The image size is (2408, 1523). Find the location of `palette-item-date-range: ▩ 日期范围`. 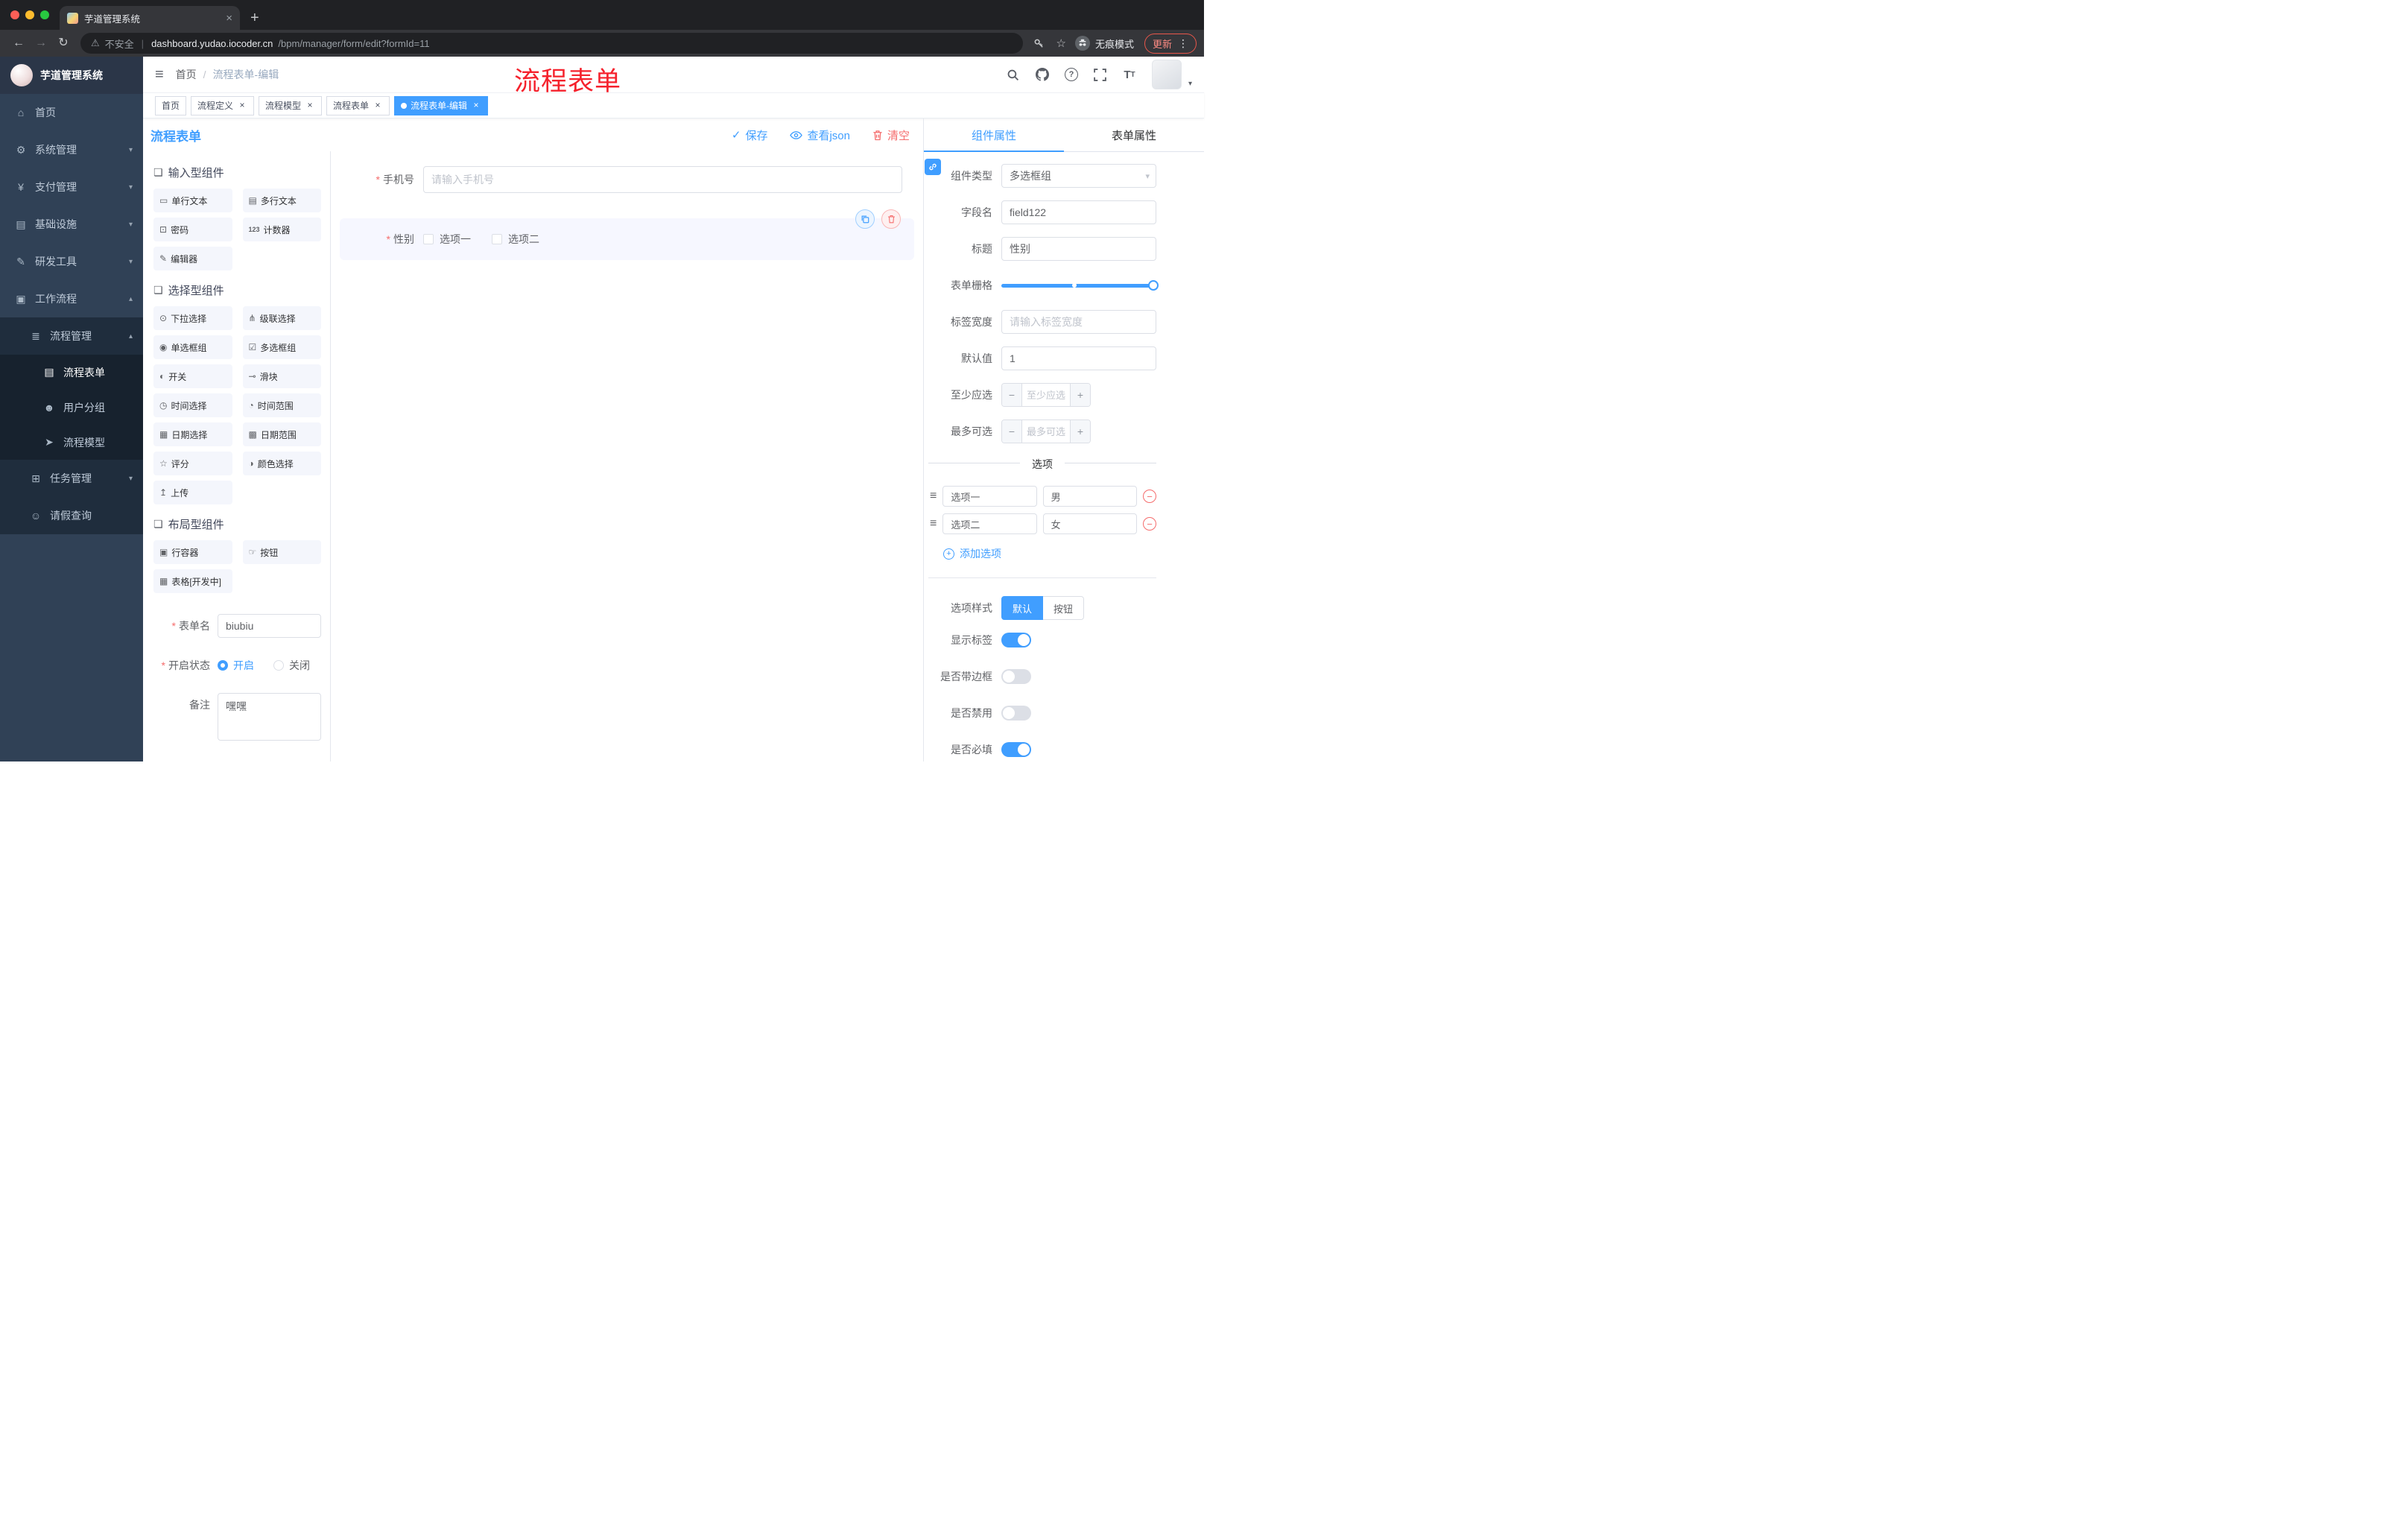

palette-item-date-range: ▩ 日期范围 is located at coordinates (281, 434).